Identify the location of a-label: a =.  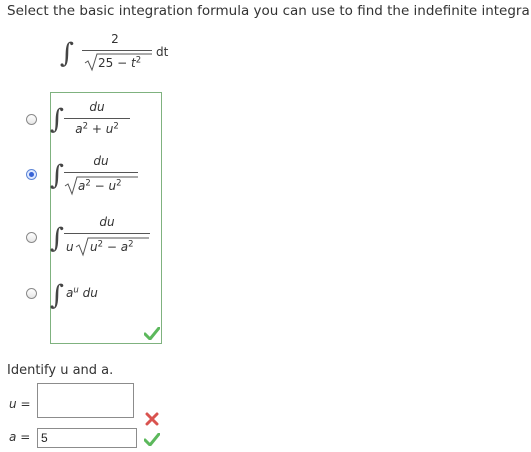
(20, 437).